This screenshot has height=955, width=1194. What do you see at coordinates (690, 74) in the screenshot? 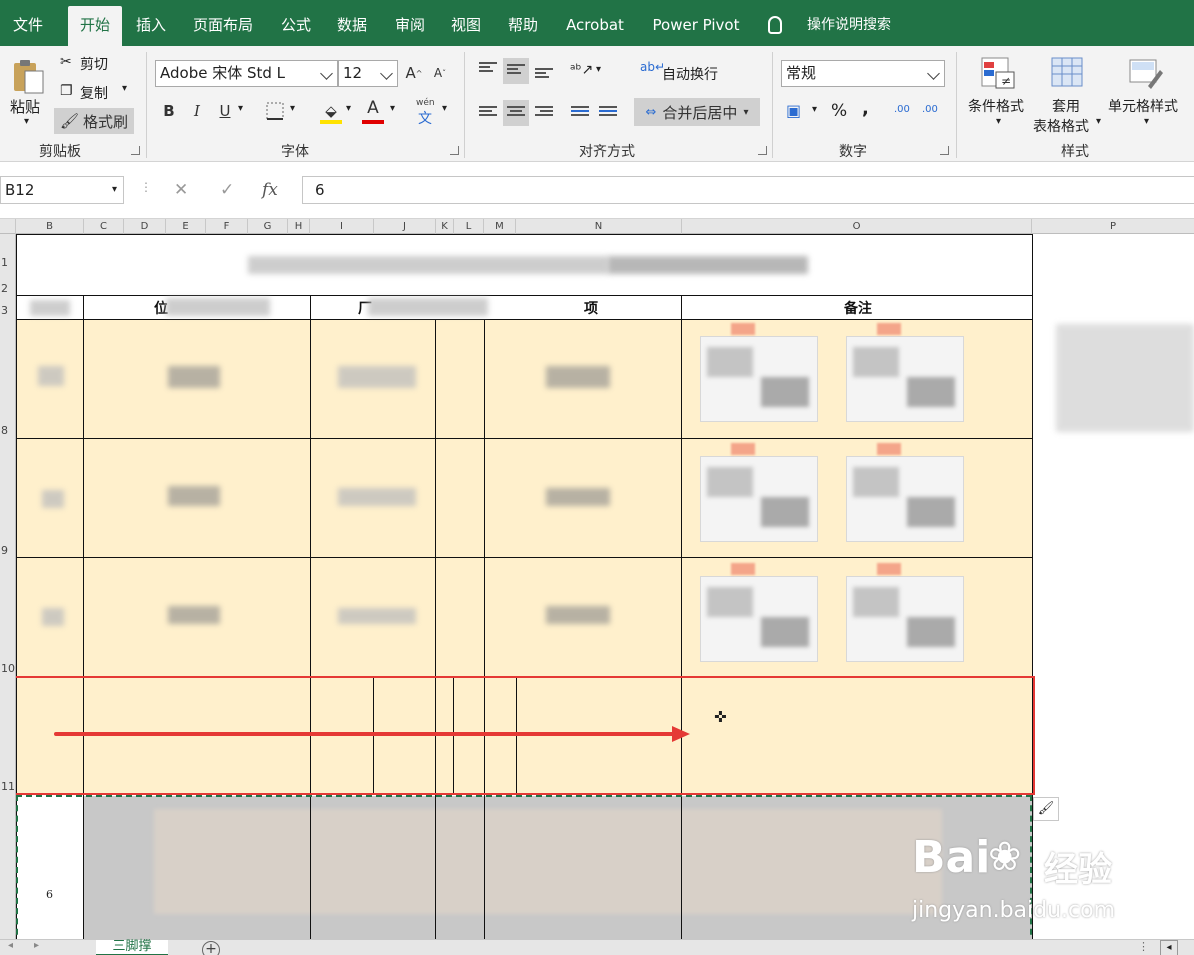
I see `wrap-text-button: 自动换行` at bounding box center [690, 74].